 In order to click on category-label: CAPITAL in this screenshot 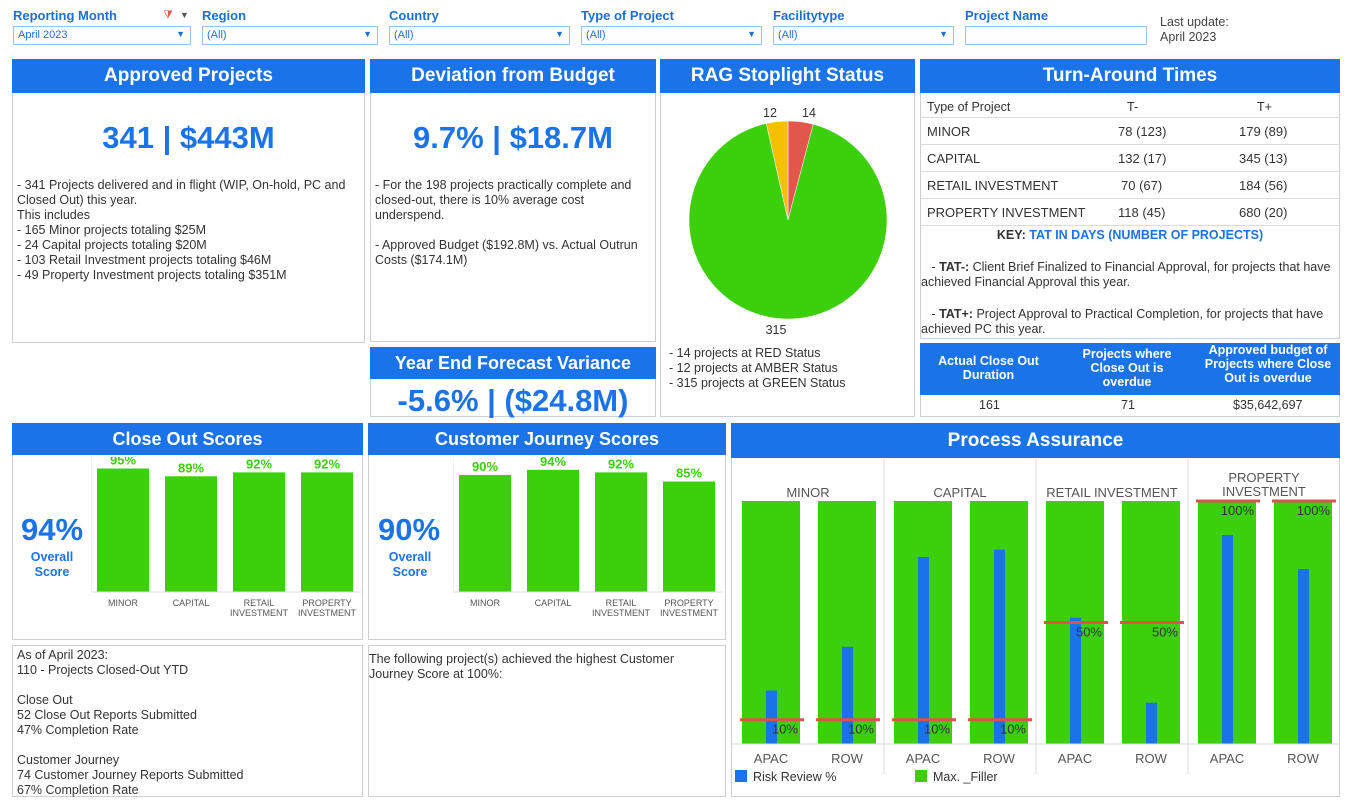, I will do `click(191, 603)`.